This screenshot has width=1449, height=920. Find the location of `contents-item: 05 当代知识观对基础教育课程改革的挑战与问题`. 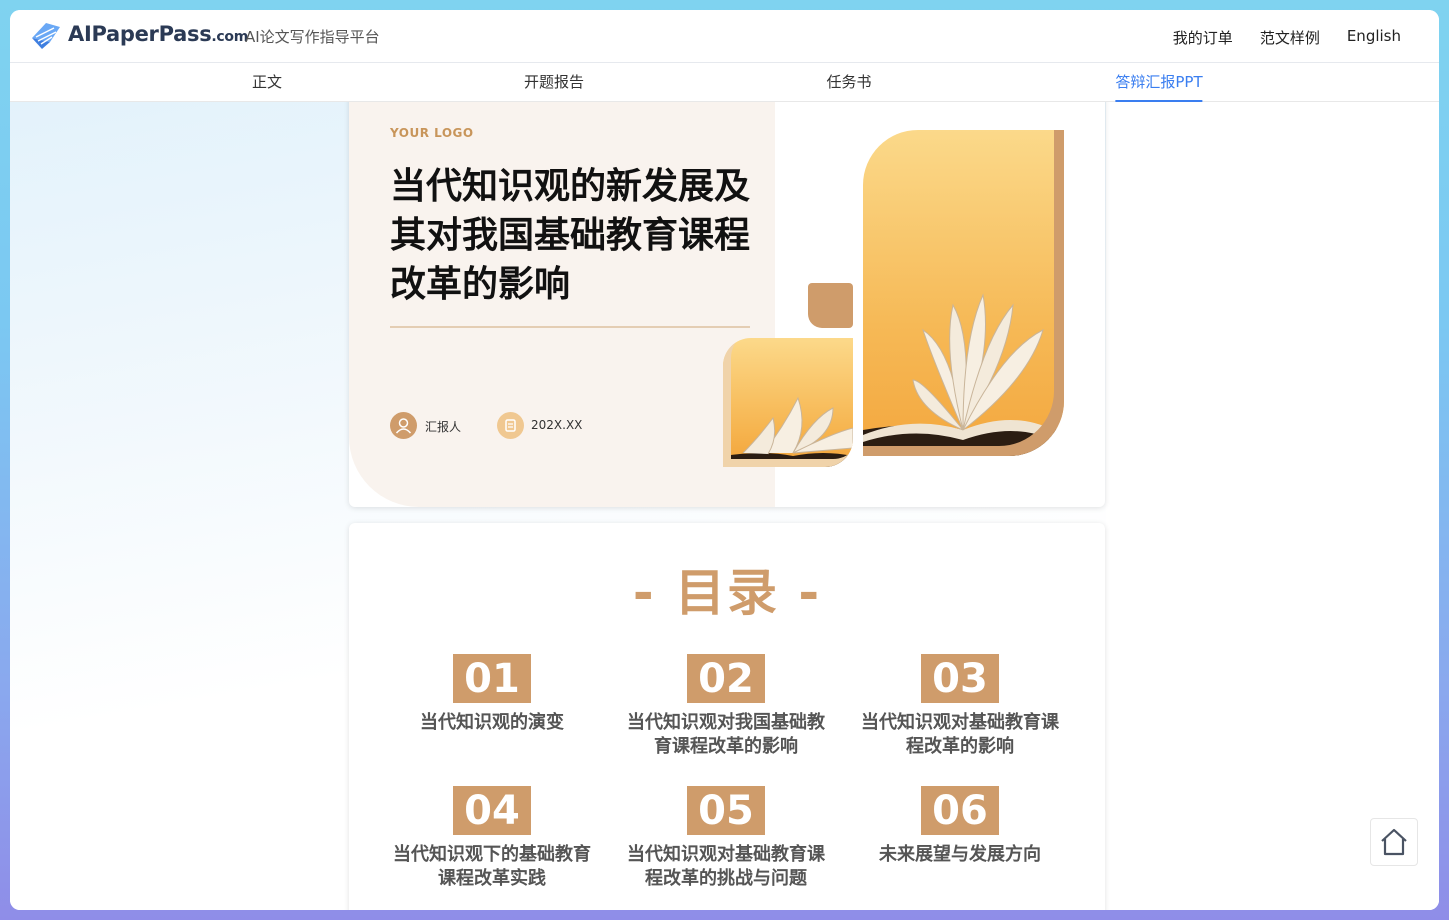

contents-item: 05 当代知识观对基础教育课程改革的挑战与问题 is located at coordinates (726, 838).